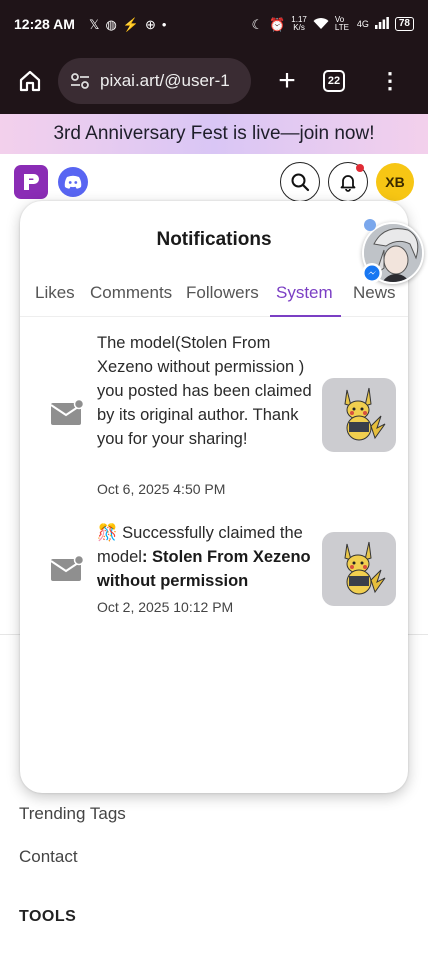 This screenshot has width=428, height=960. I want to click on discord-button, so click(73, 182).